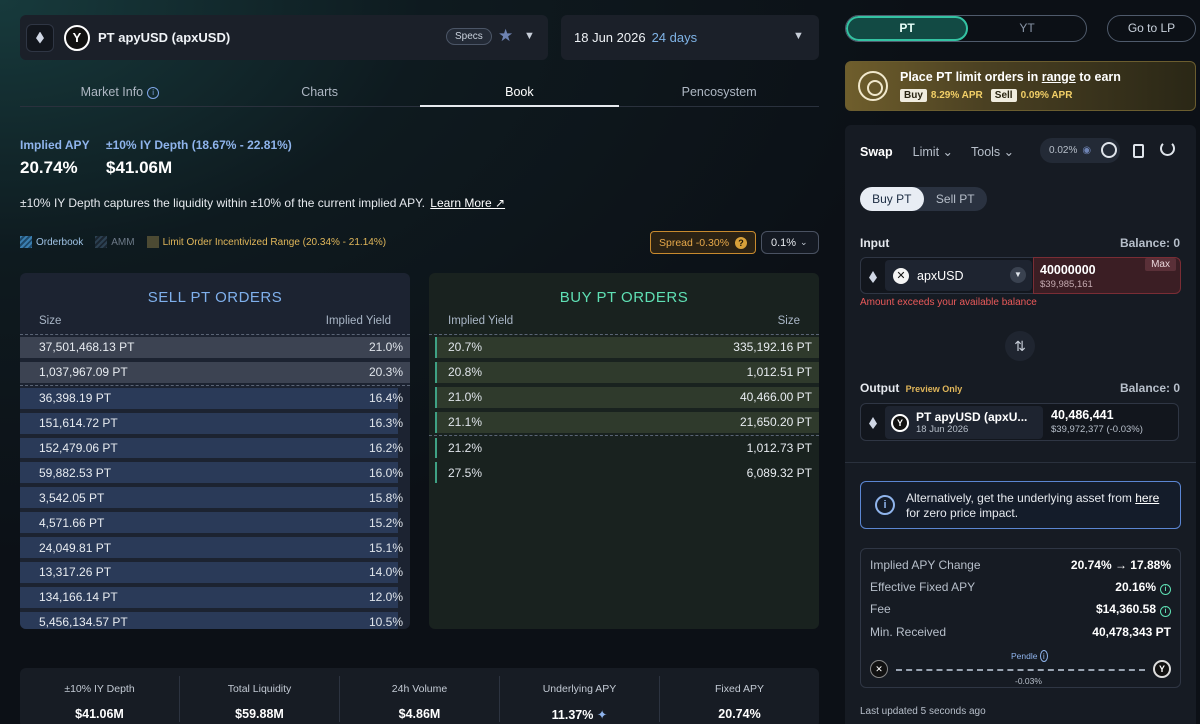 This screenshot has height=724, width=1200. What do you see at coordinates (385, 448) in the screenshot?
I see `order-implied-yield: 16.2%` at bounding box center [385, 448].